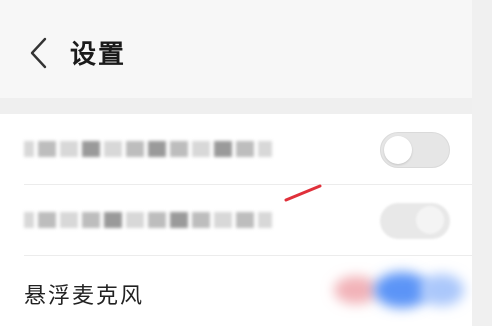 The height and width of the screenshot is (326, 492). What do you see at coordinates (84, 296) in the screenshot?
I see `floating-mic-label: 悬浮麦克风` at bounding box center [84, 296].